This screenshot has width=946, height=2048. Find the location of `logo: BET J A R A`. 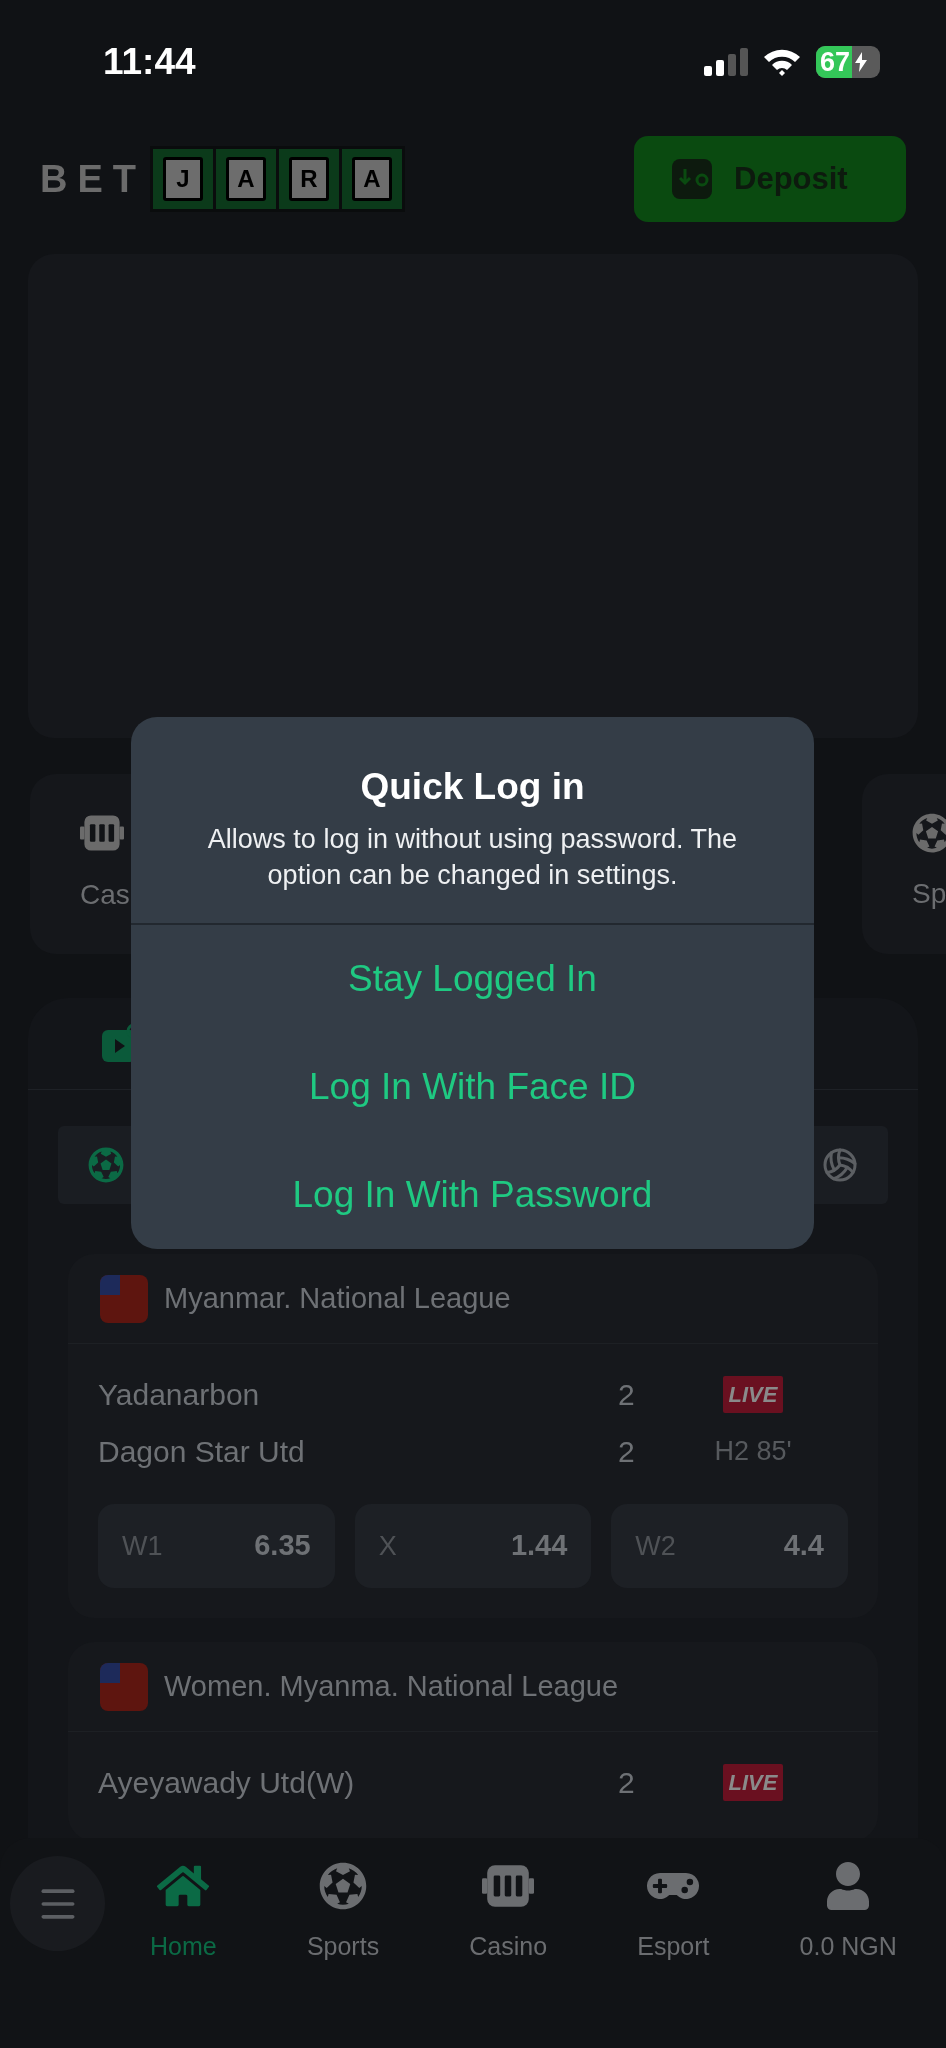

logo: BET J A R A is located at coordinates (222, 179).